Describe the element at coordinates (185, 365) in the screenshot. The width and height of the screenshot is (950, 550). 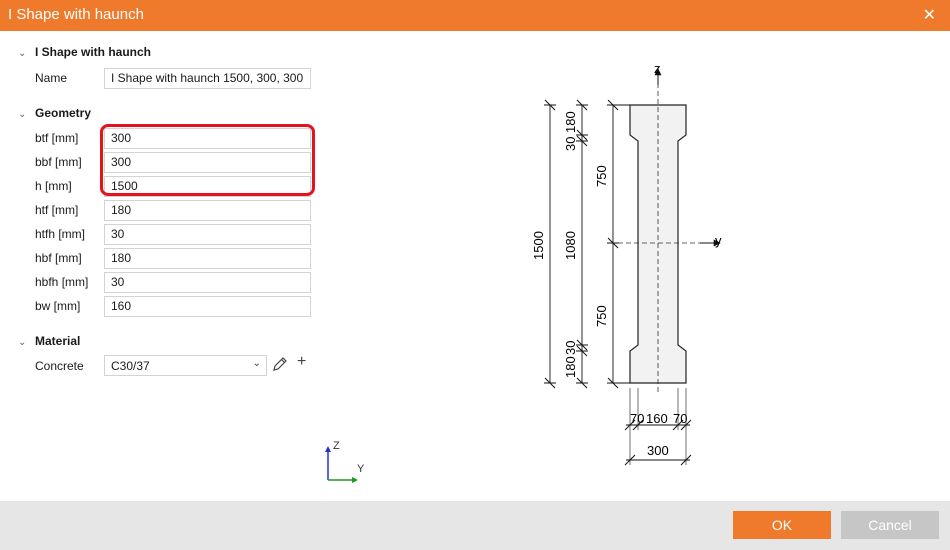
I see `concrete-select: C30/37 ⌄` at that location.